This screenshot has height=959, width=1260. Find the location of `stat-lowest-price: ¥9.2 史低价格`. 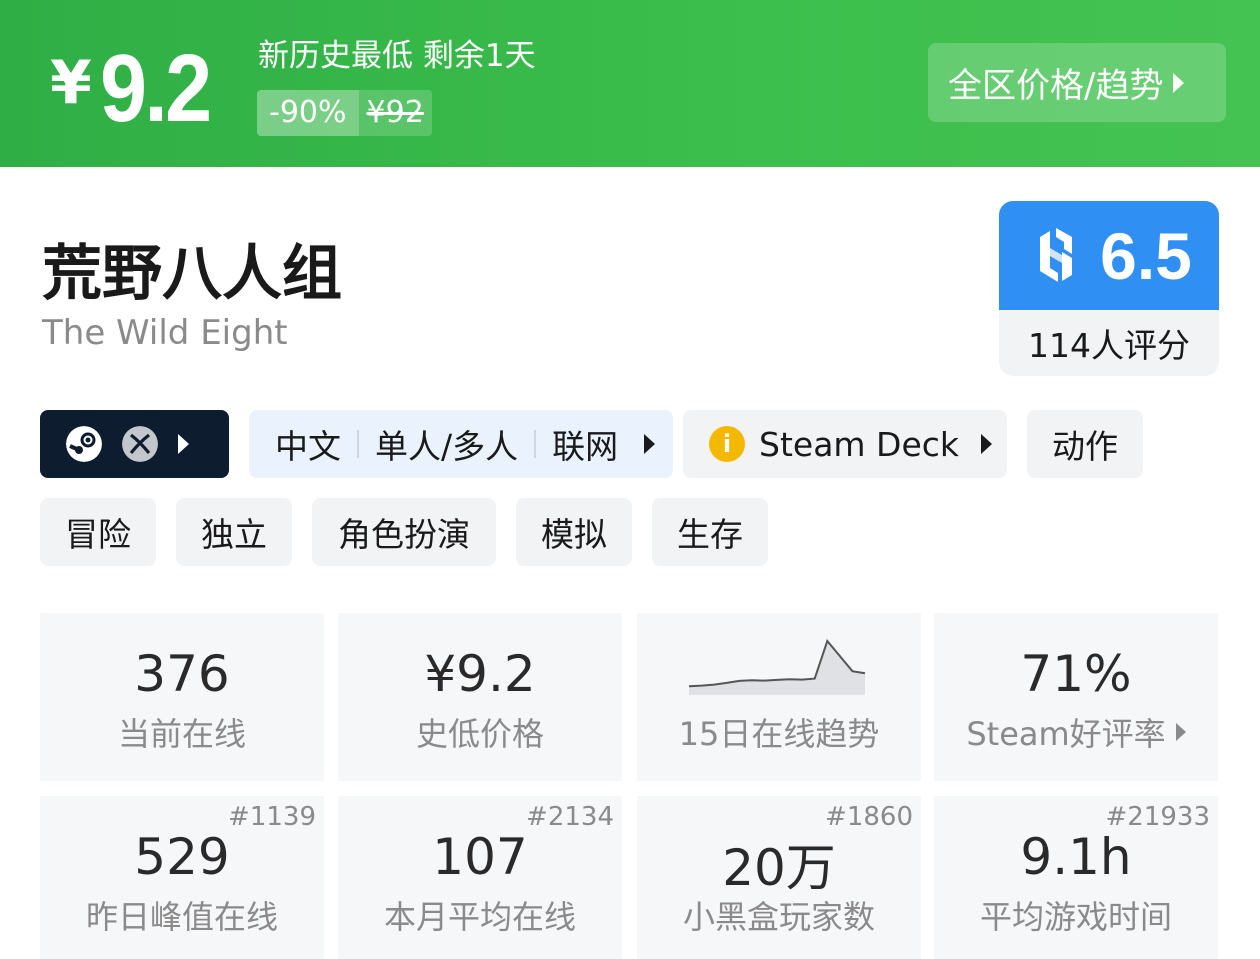

stat-lowest-price: ¥9.2 史低价格 is located at coordinates (480, 697).